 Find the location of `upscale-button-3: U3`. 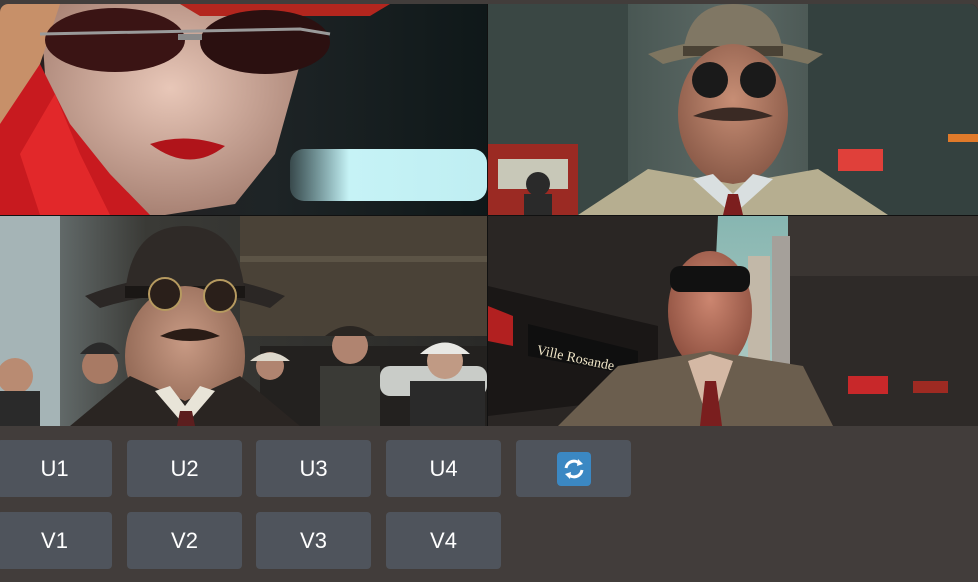

upscale-button-3: U3 is located at coordinates (313, 468).